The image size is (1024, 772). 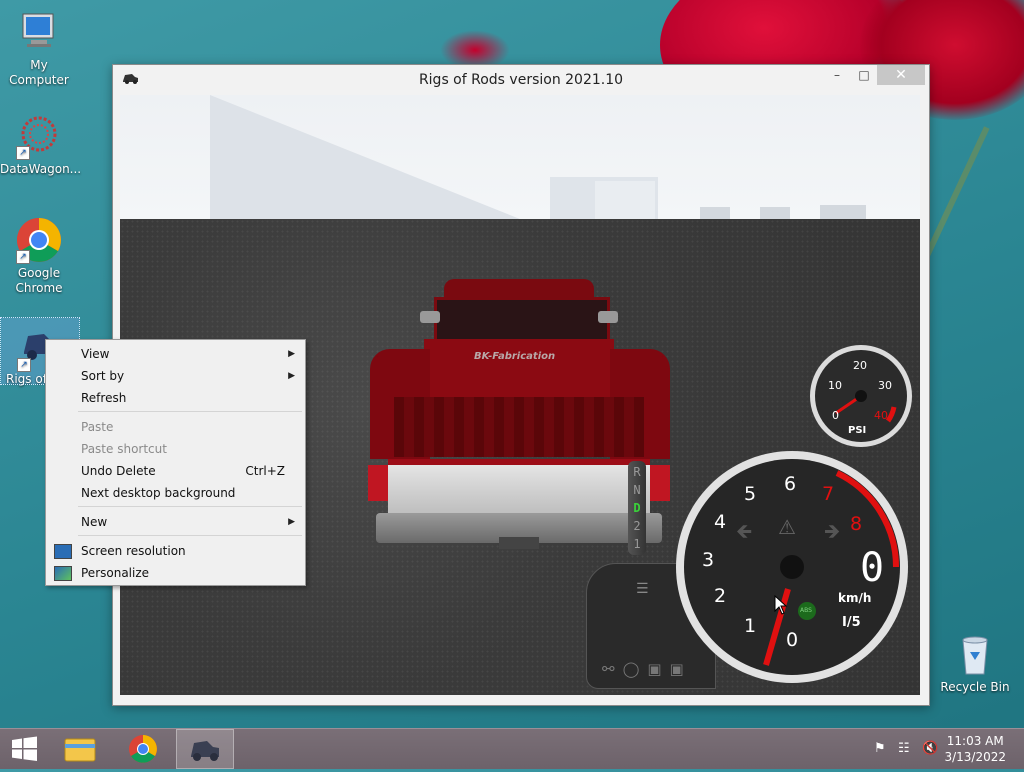 What do you see at coordinates (835, 385) in the screenshot?
I see `pressure-tick-10: 10` at bounding box center [835, 385].